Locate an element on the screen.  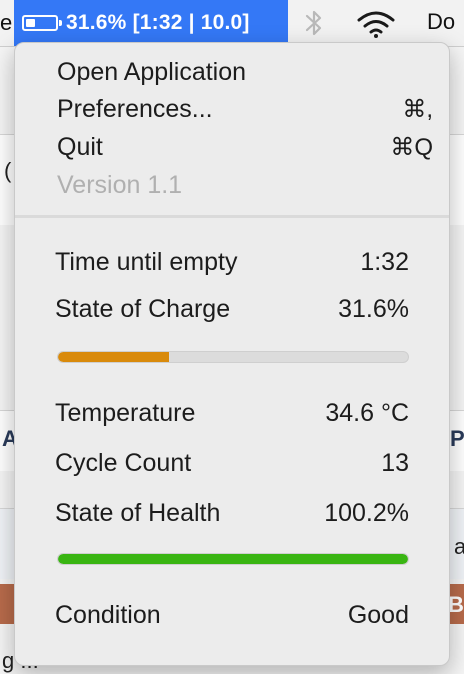
cycle-count-label: Cycle Count is located at coordinates (123, 462).